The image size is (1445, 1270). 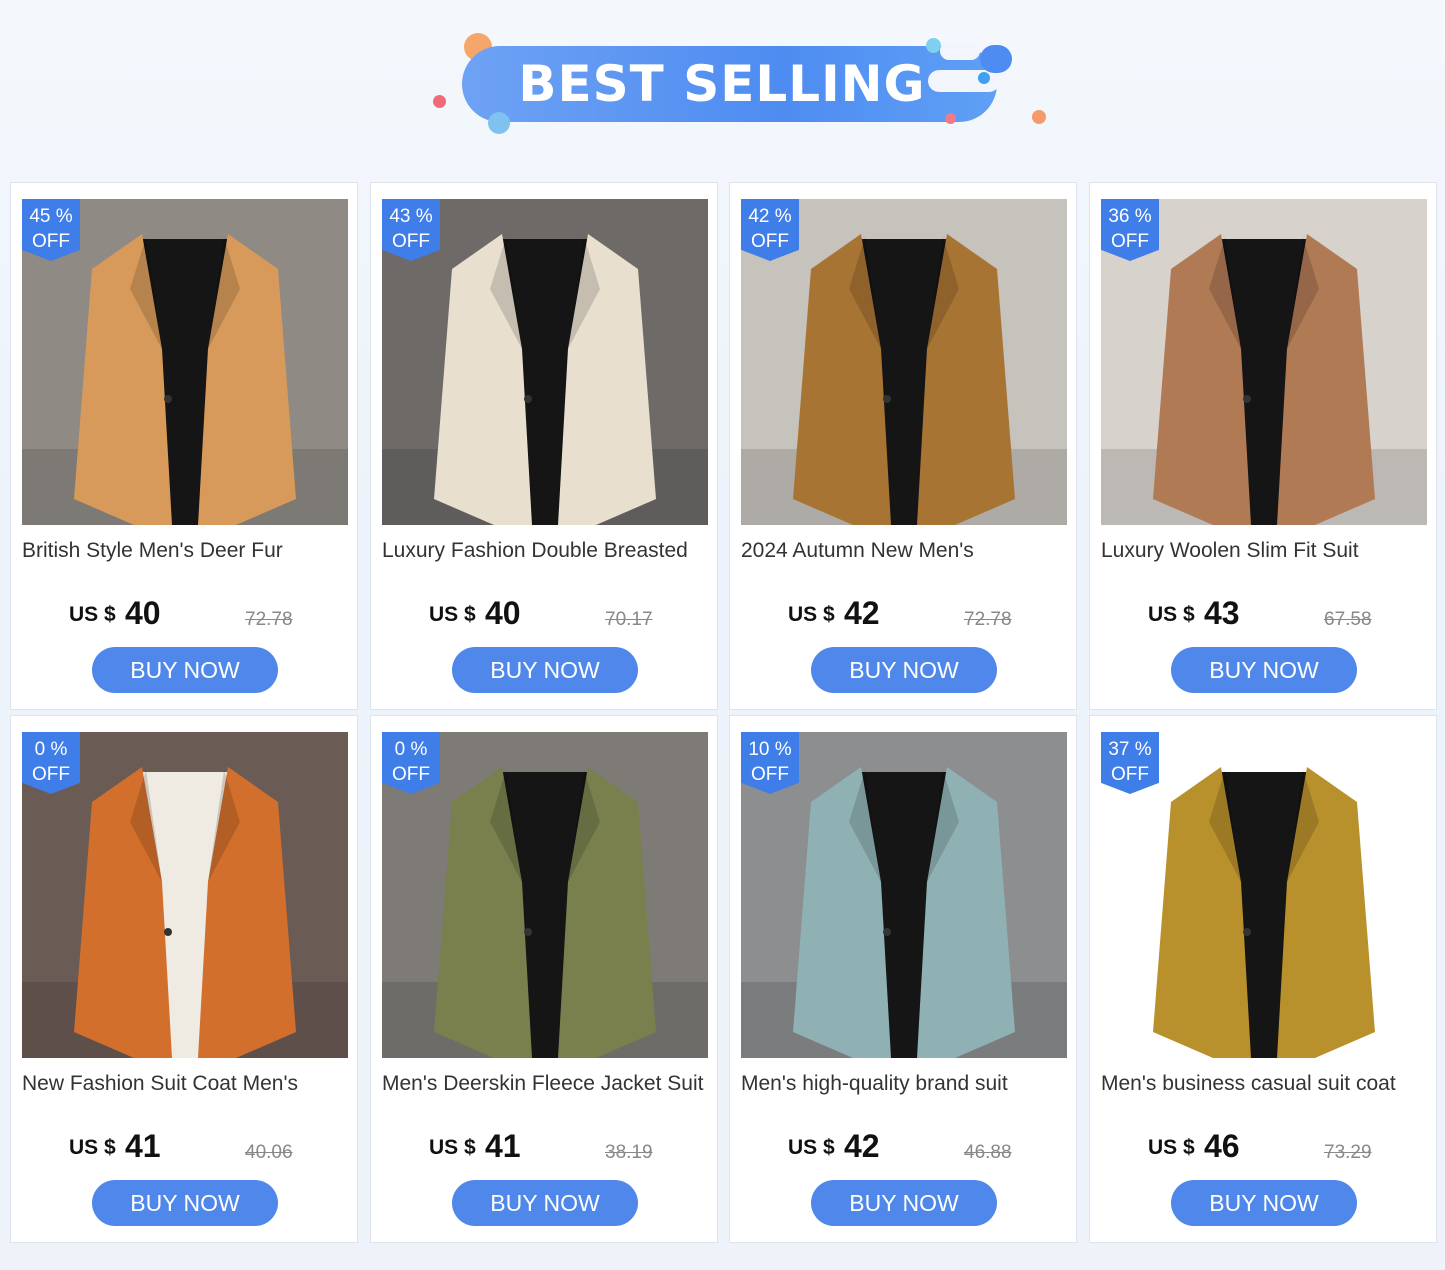 I want to click on product-title: Men's business casual suit coat, so click(x=1266, y=1084).